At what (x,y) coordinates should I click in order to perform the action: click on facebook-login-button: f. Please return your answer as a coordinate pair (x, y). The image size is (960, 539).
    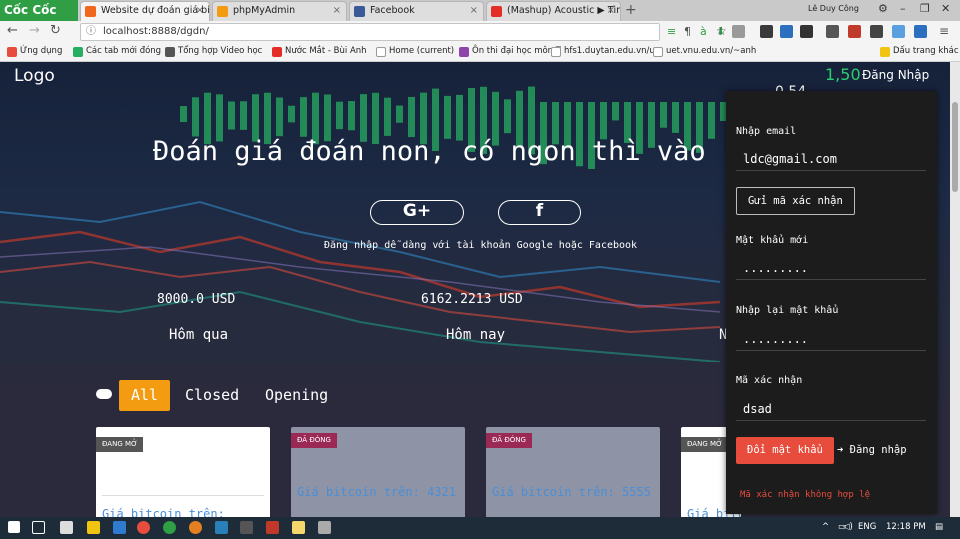
    Looking at the image, I should click on (539, 212).